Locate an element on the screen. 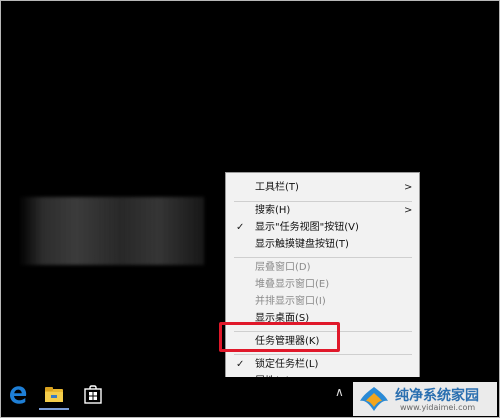 The height and width of the screenshot is (418, 500). menu-item-side-by-side-windows: 并排显示窗口(I) is located at coordinates (322, 302).